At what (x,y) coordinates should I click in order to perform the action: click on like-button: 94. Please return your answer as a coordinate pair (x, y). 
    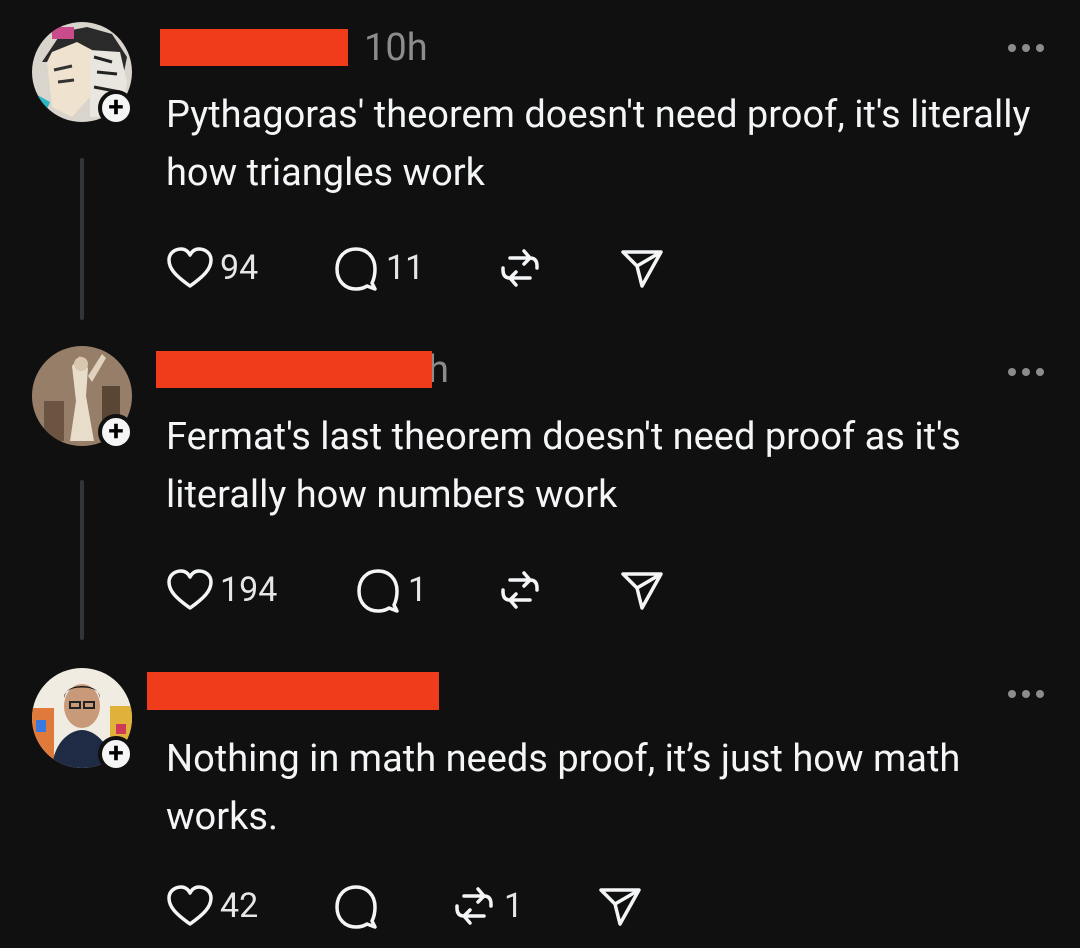
    Looking at the image, I should click on (212, 268).